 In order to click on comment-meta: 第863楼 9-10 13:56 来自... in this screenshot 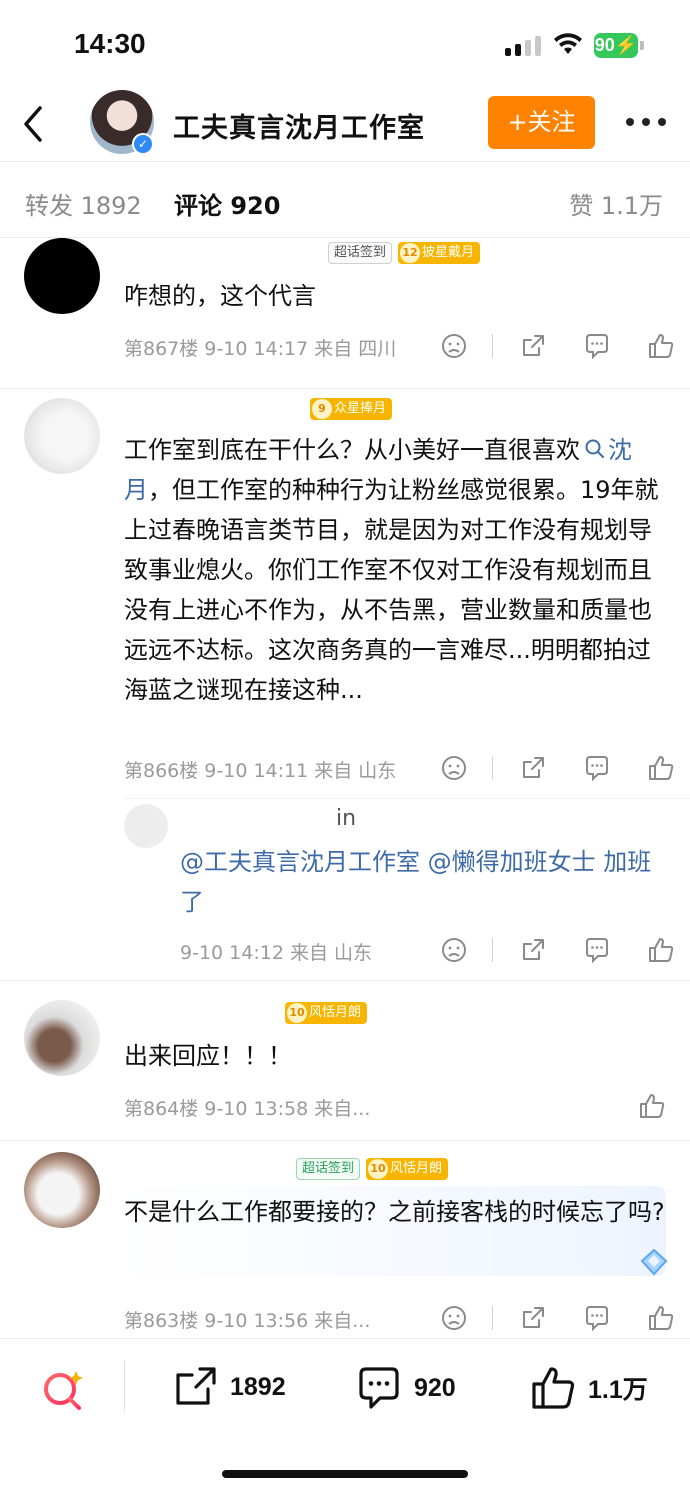, I will do `click(247, 1321)`.